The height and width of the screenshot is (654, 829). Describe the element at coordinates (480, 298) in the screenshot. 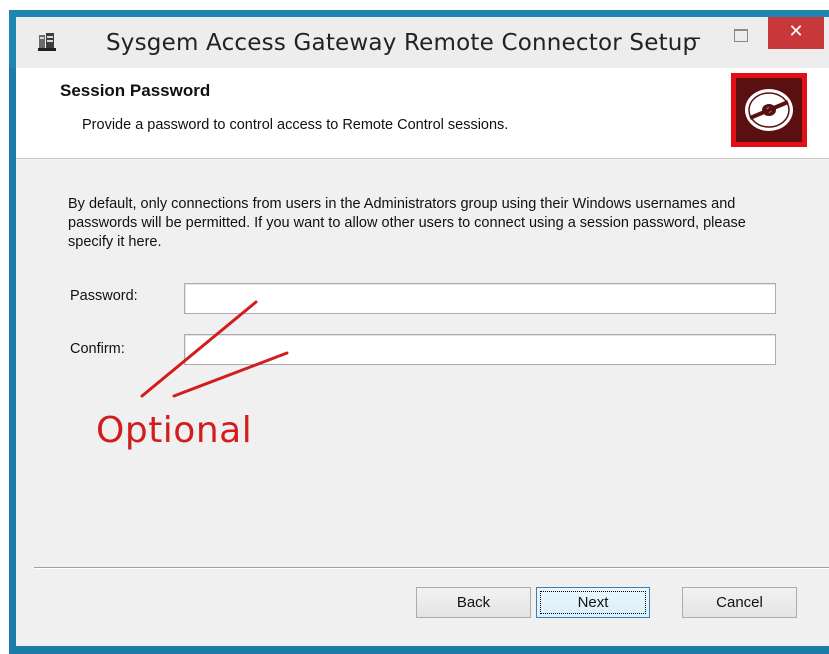

I see `password-input` at that location.